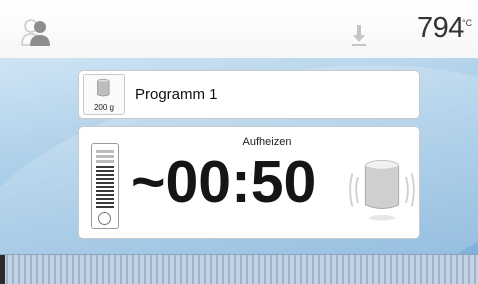  I want to click on muffle-icon, so click(382, 190).